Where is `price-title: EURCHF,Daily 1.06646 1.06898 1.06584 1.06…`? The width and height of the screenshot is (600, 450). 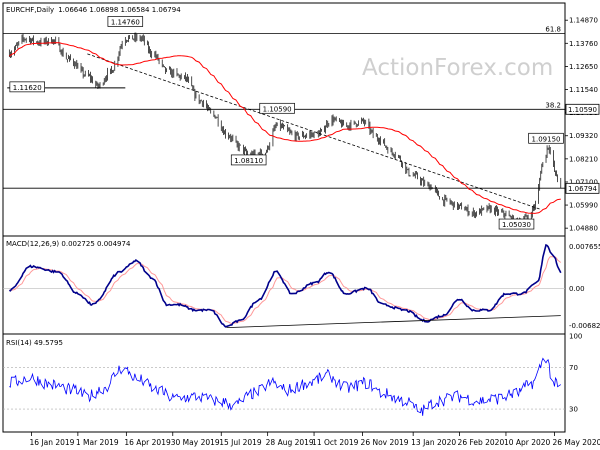 price-title: EURCHF,Daily 1.06646 1.06898 1.06584 1.06… is located at coordinates (93, 10).